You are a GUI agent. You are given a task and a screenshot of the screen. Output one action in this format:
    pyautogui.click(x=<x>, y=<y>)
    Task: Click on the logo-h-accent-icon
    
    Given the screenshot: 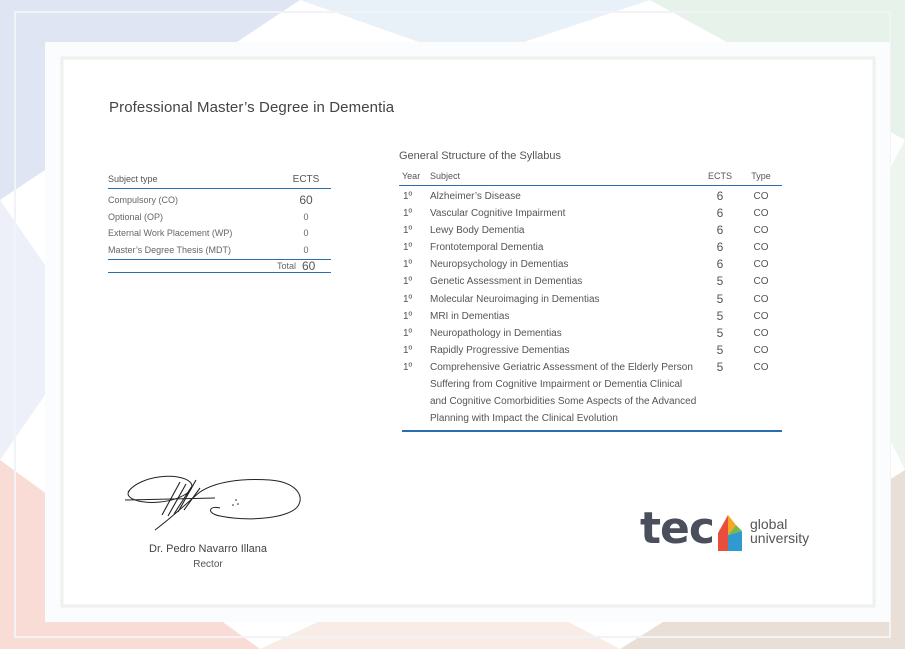 What is the action you would take?
    pyautogui.click(x=730, y=533)
    